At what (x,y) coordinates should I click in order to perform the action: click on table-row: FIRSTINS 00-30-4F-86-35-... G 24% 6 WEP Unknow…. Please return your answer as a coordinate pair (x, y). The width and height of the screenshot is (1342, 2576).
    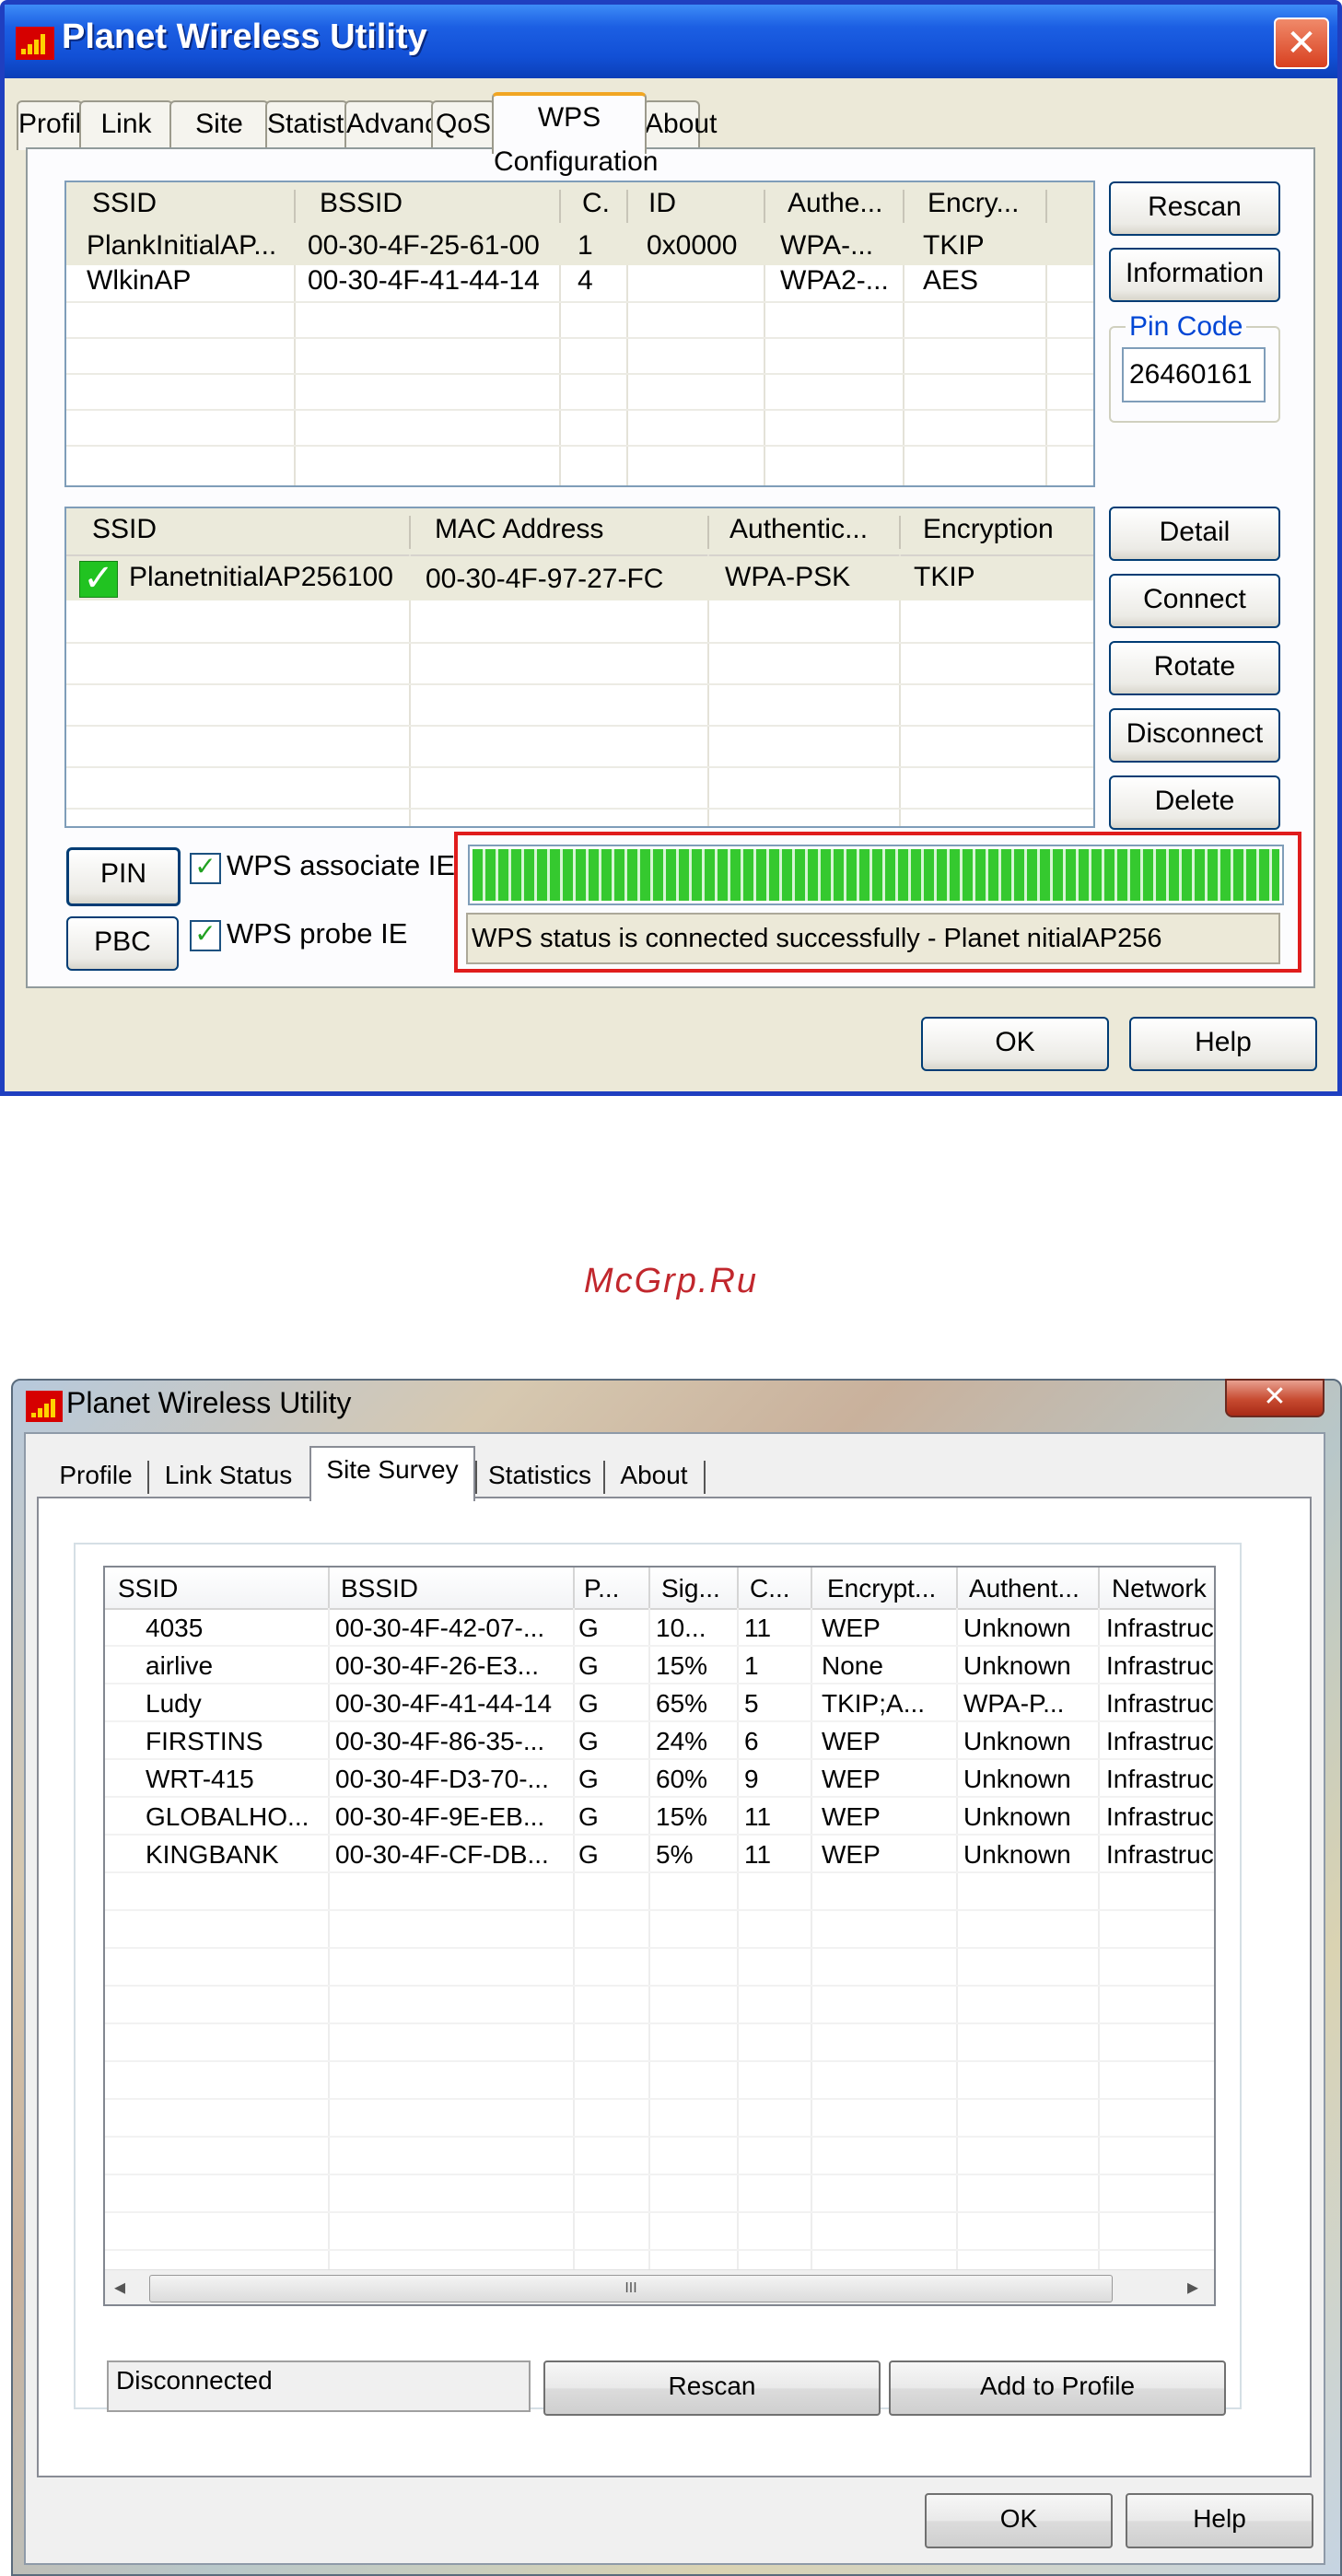
    Looking at the image, I should click on (659, 1741).